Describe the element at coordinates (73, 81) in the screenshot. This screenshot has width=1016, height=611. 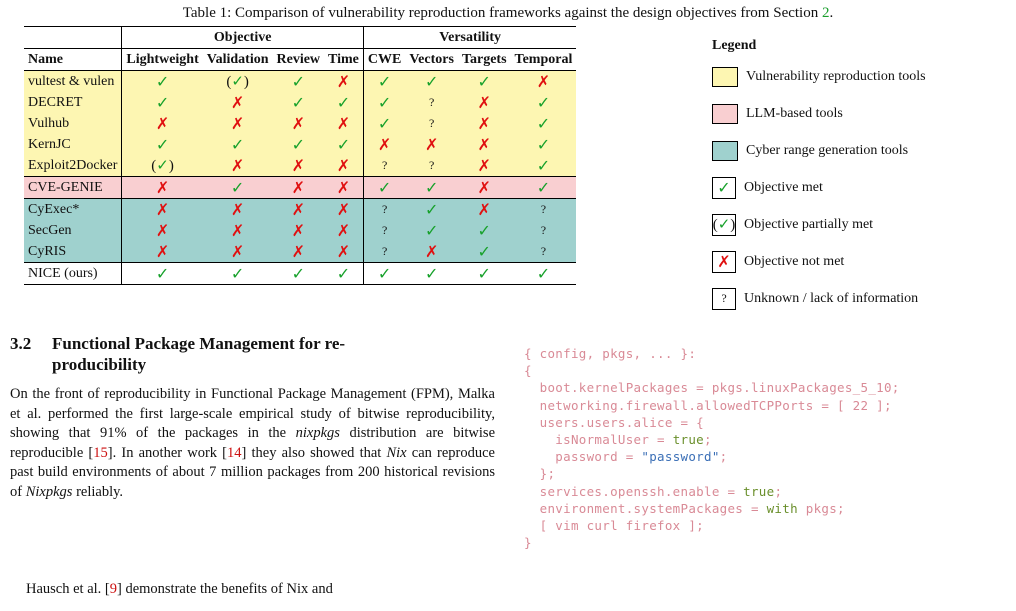
I see `row-name: vultest & vulen` at that location.